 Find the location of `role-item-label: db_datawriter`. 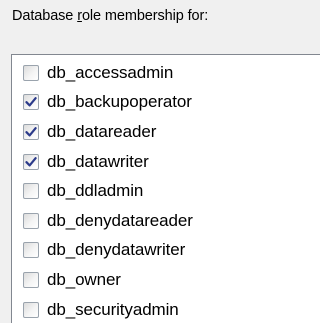

role-item-label: db_datawriter is located at coordinates (98, 161).